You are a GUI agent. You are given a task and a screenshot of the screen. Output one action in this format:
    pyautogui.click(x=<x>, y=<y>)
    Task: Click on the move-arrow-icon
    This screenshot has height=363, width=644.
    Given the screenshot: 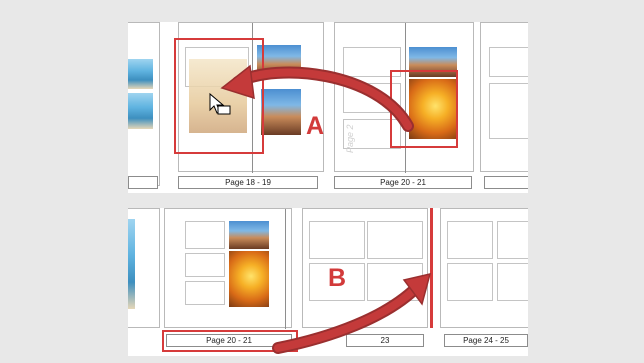 What is the action you would take?
    pyautogui.click(x=317, y=98)
    